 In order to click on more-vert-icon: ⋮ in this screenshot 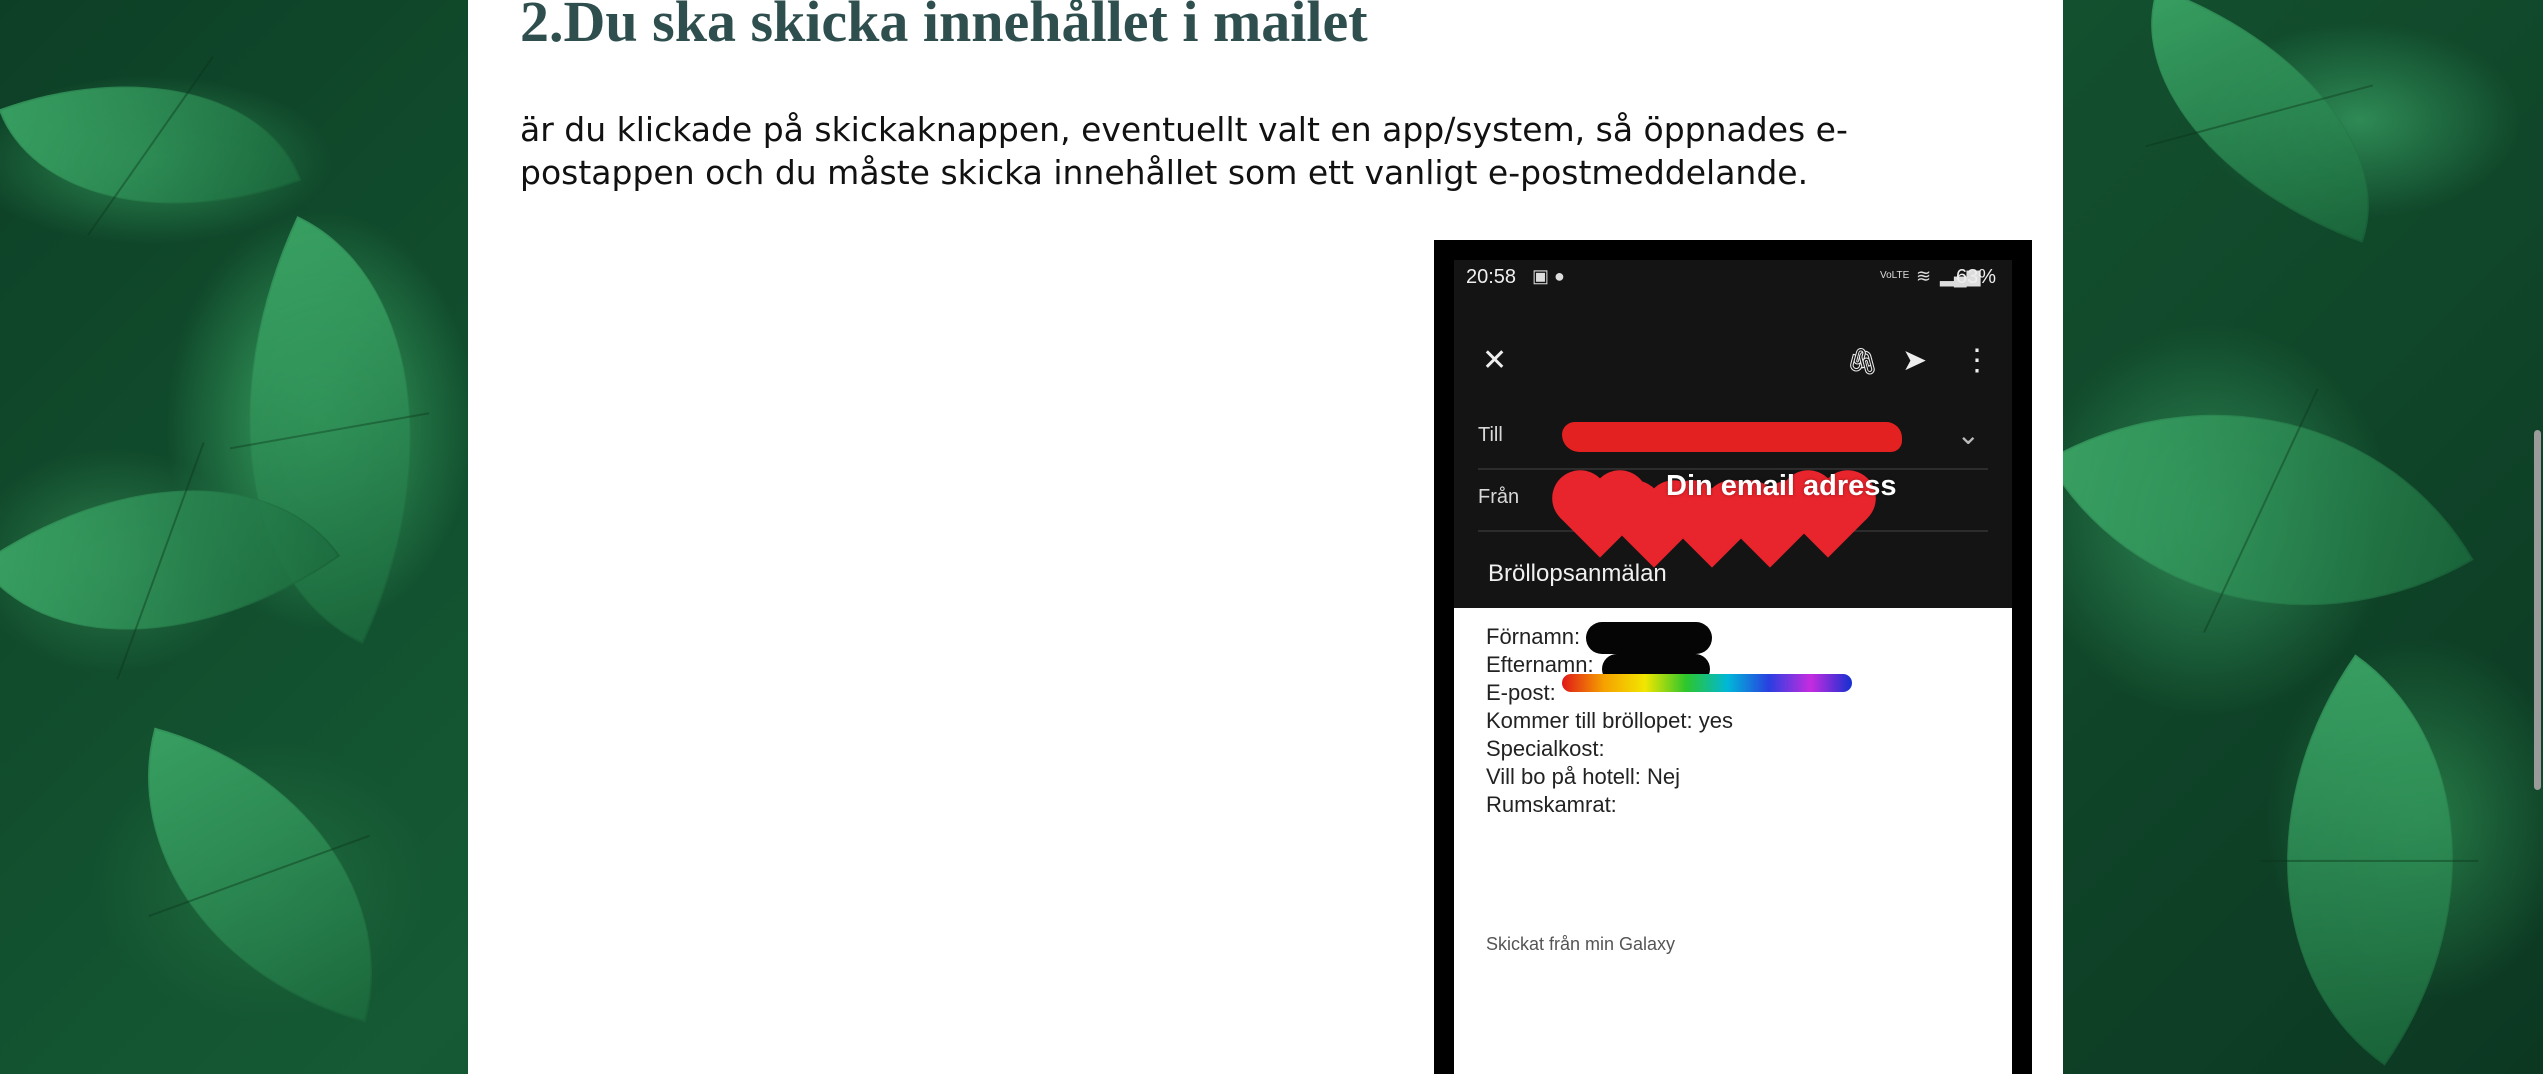, I will do `click(1977, 361)`.